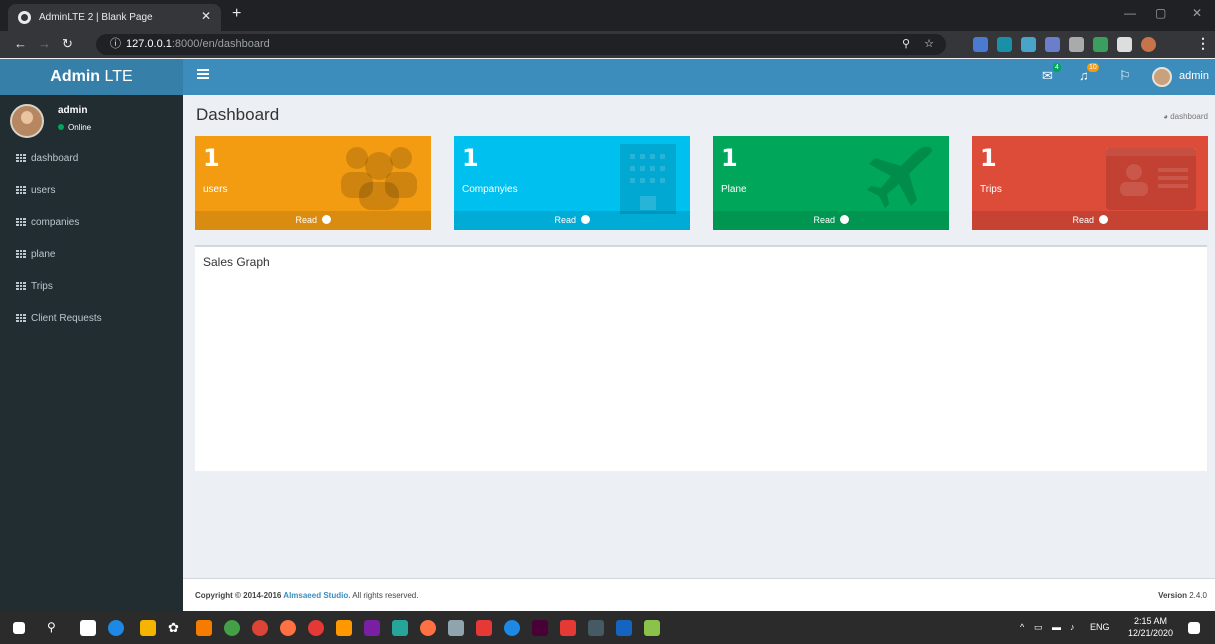 The image size is (1215, 644). What do you see at coordinates (91, 255) in the screenshot?
I see `sidebar-item-plane: plane` at bounding box center [91, 255].